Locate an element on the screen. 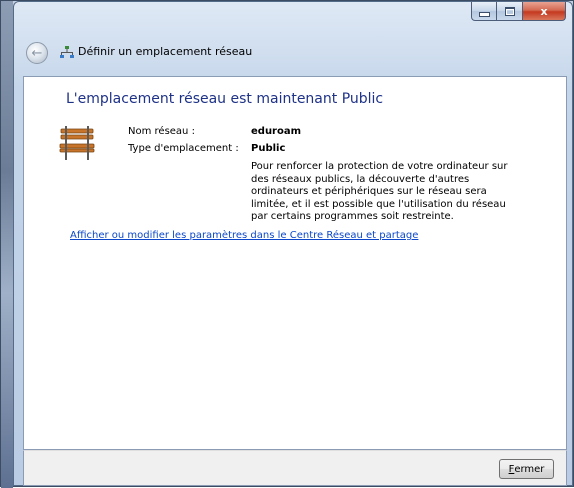 The width and height of the screenshot is (574, 488). network-icon is located at coordinates (67, 52).